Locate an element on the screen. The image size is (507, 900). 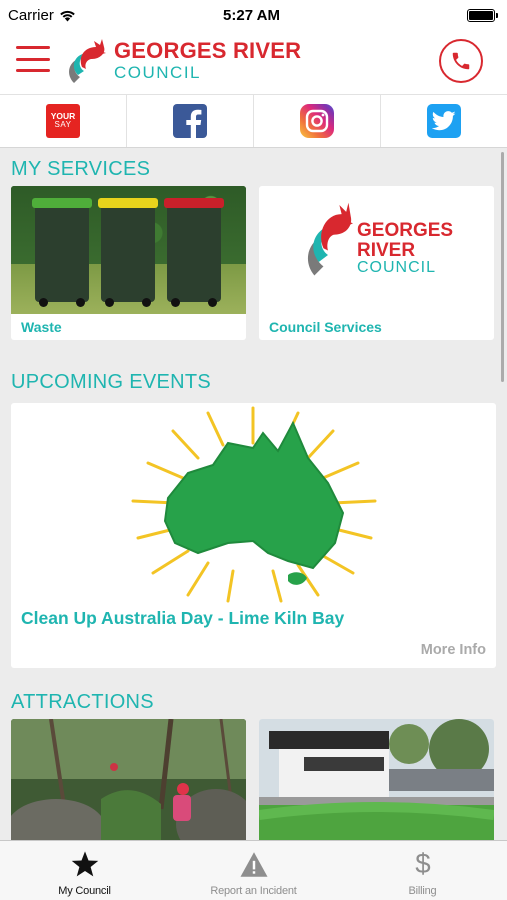
facebook-icon is located at coordinates (190, 121).